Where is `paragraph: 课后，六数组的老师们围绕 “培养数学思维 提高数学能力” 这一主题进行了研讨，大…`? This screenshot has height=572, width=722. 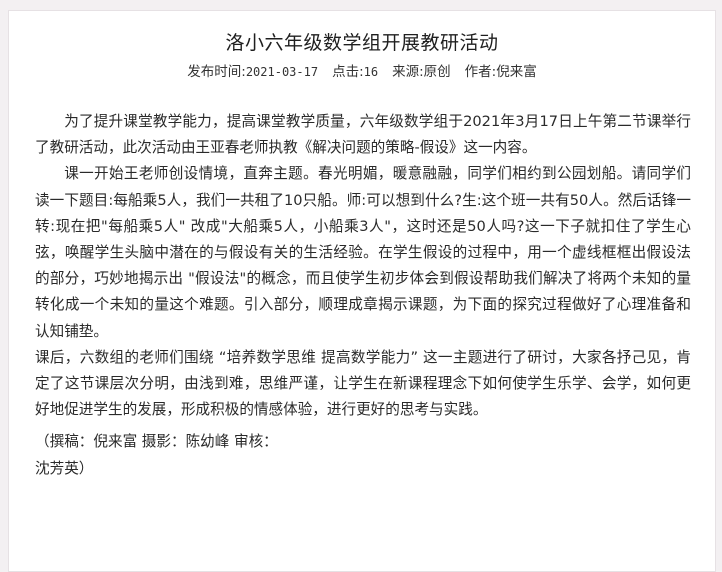
paragraph: 课后，六数组的老师们围绕 “培养数学思维 提高数学能力” 这一主题进行了研讨，大… is located at coordinates (363, 383).